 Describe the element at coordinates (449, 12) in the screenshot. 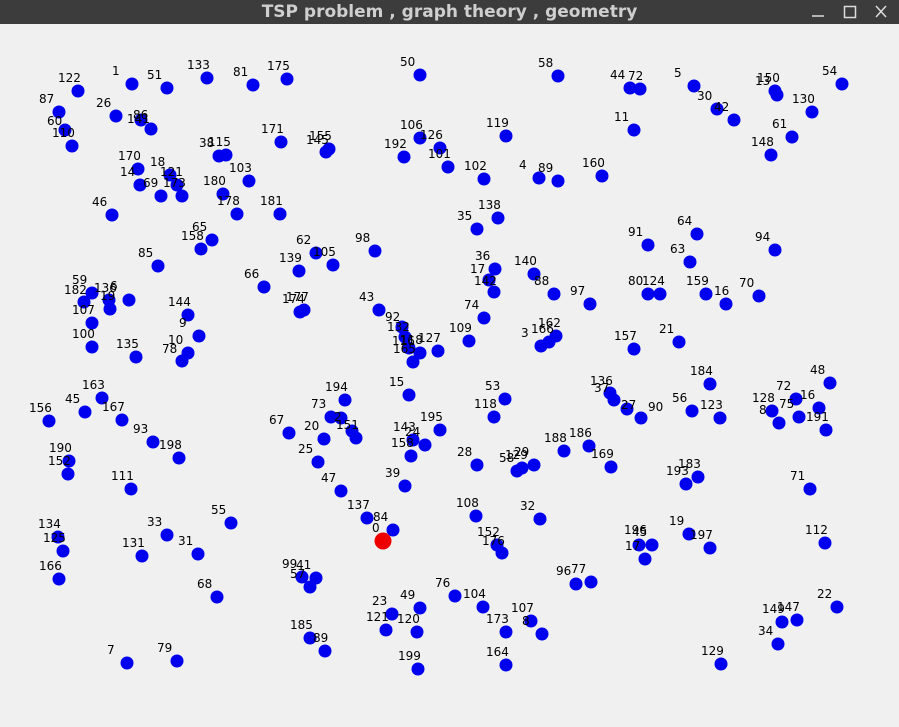

I see `title-bar: TSP problem , graph theory , geometry` at that location.